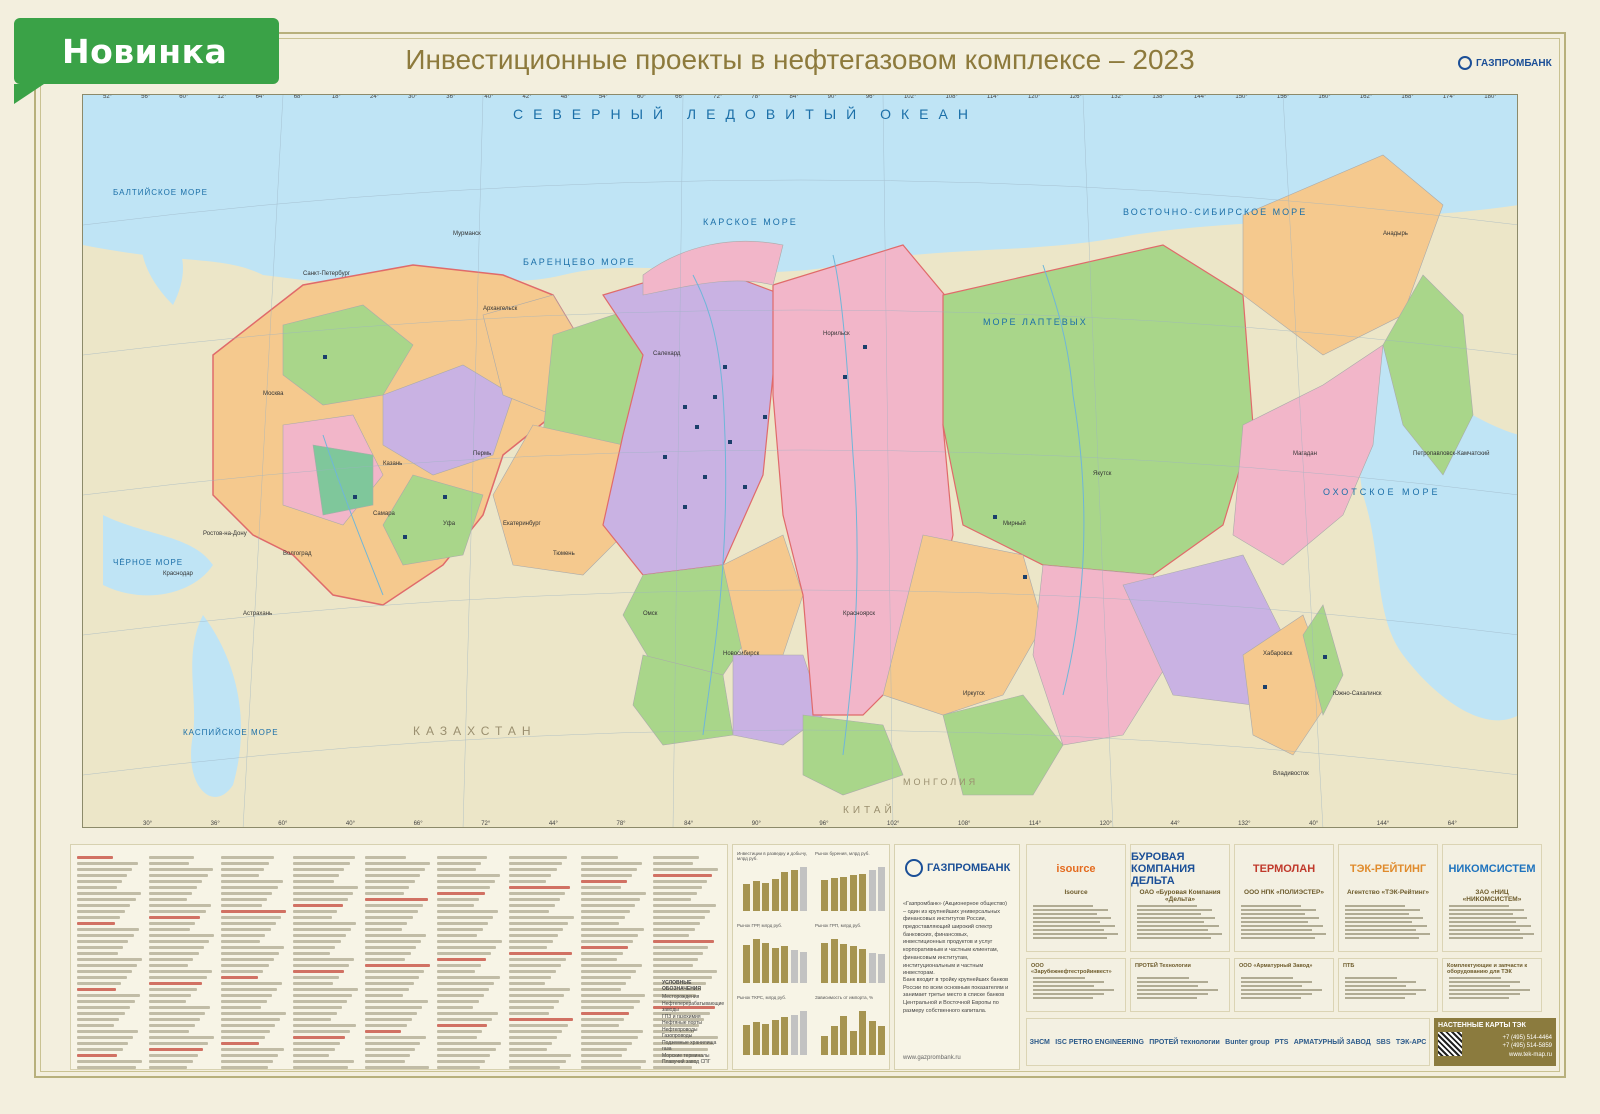 The height and width of the screenshot is (1114, 1600). I want to click on partner-card-small: ООО «Арматурный Завод», so click(1284, 985).